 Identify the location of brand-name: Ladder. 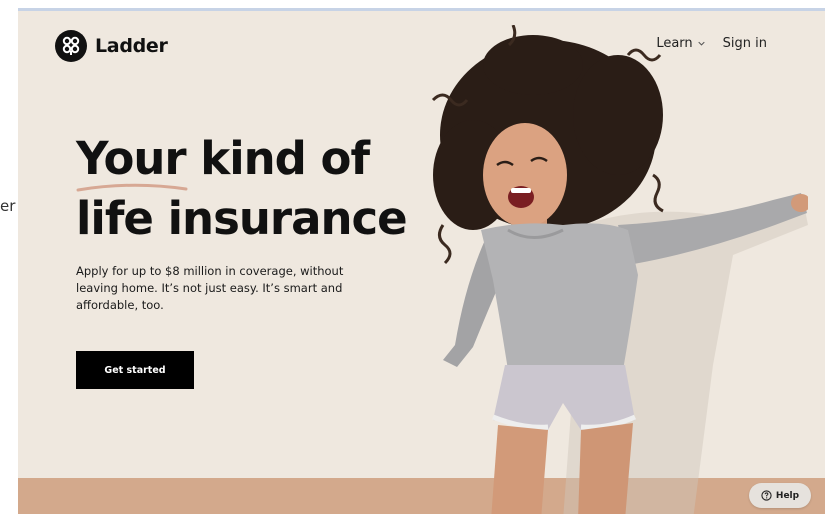
(131, 46).